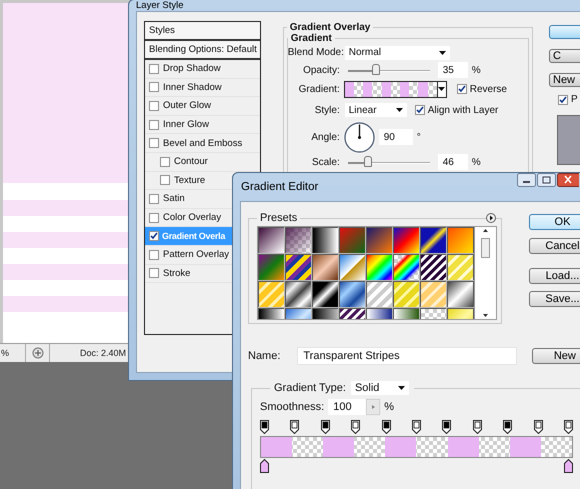  I want to click on scale-field: 46, so click(453, 162).